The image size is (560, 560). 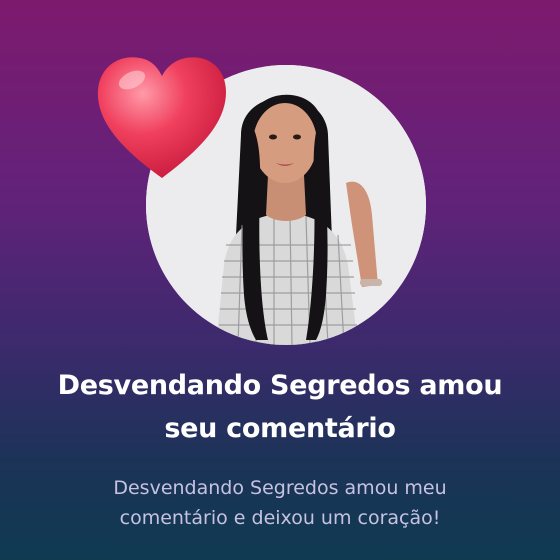 What do you see at coordinates (280, 488) in the screenshot?
I see `message-line-1: Desvendando Segredos amou meu` at bounding box center [280, 488].